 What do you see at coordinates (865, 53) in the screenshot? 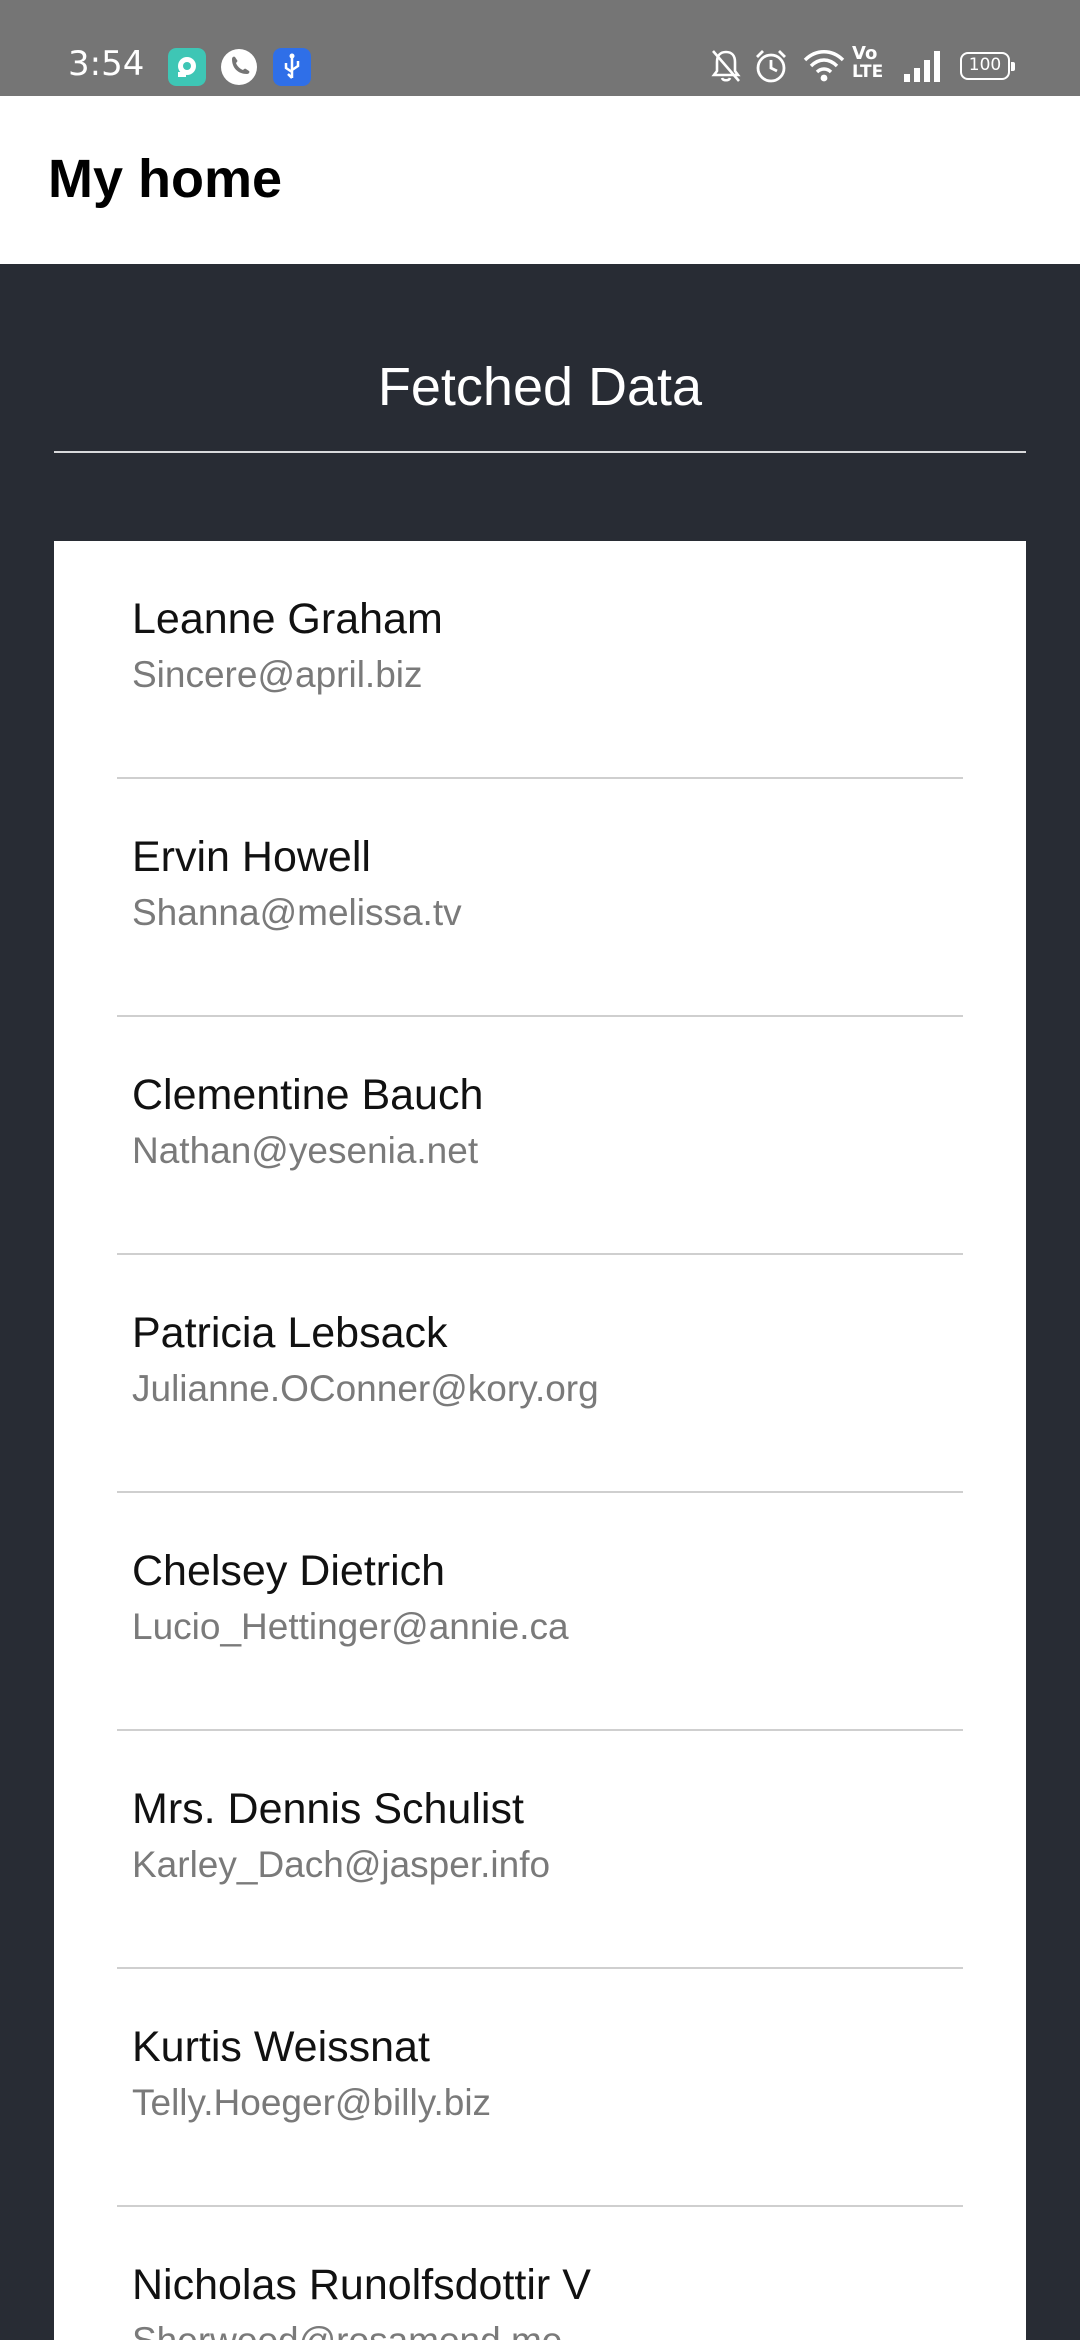
I see `volte-label-top: Vo` at bounding box center [865, 53].